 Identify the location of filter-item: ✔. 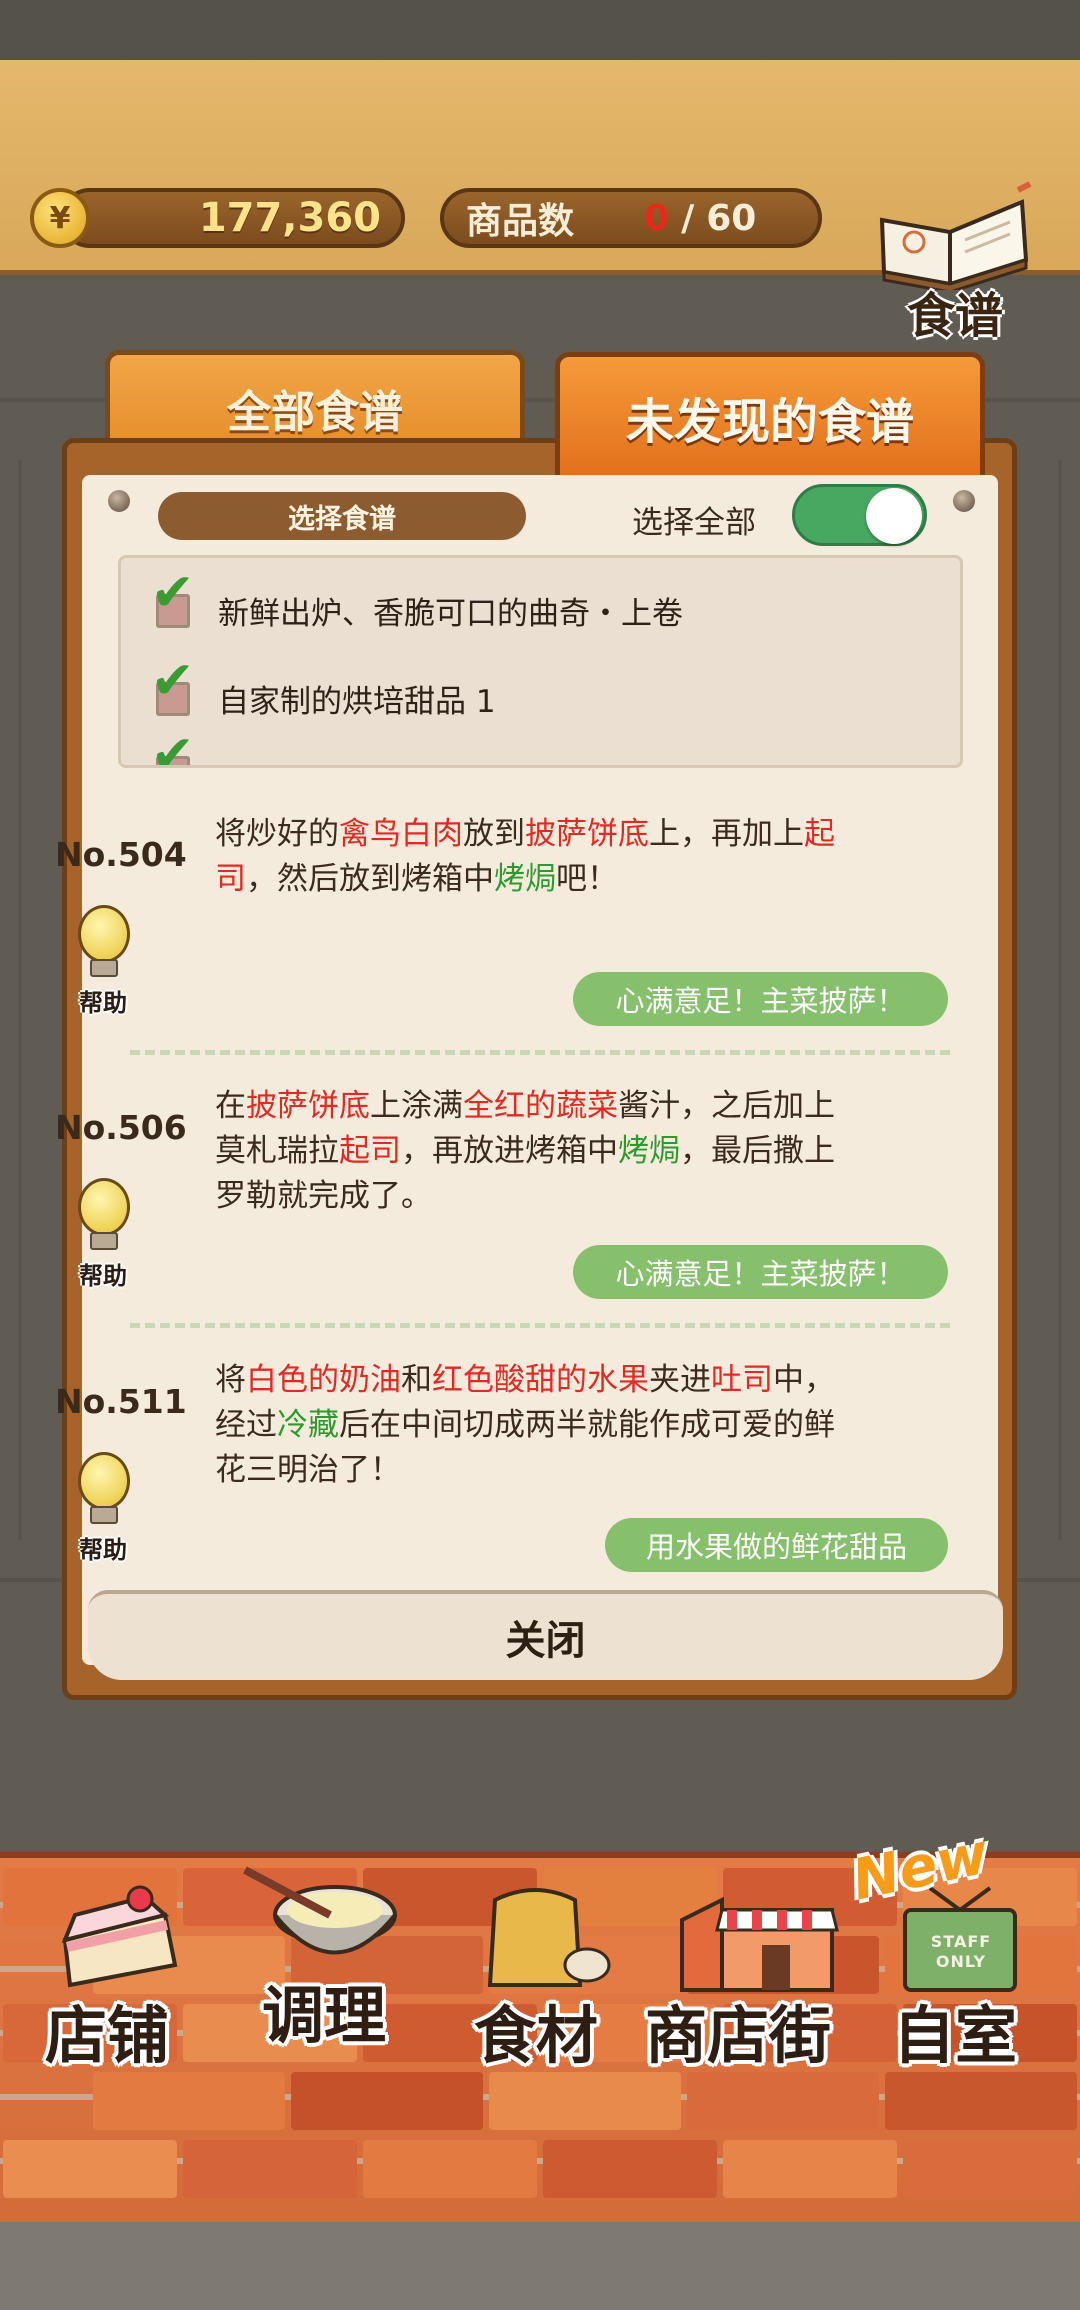
(184, 747).